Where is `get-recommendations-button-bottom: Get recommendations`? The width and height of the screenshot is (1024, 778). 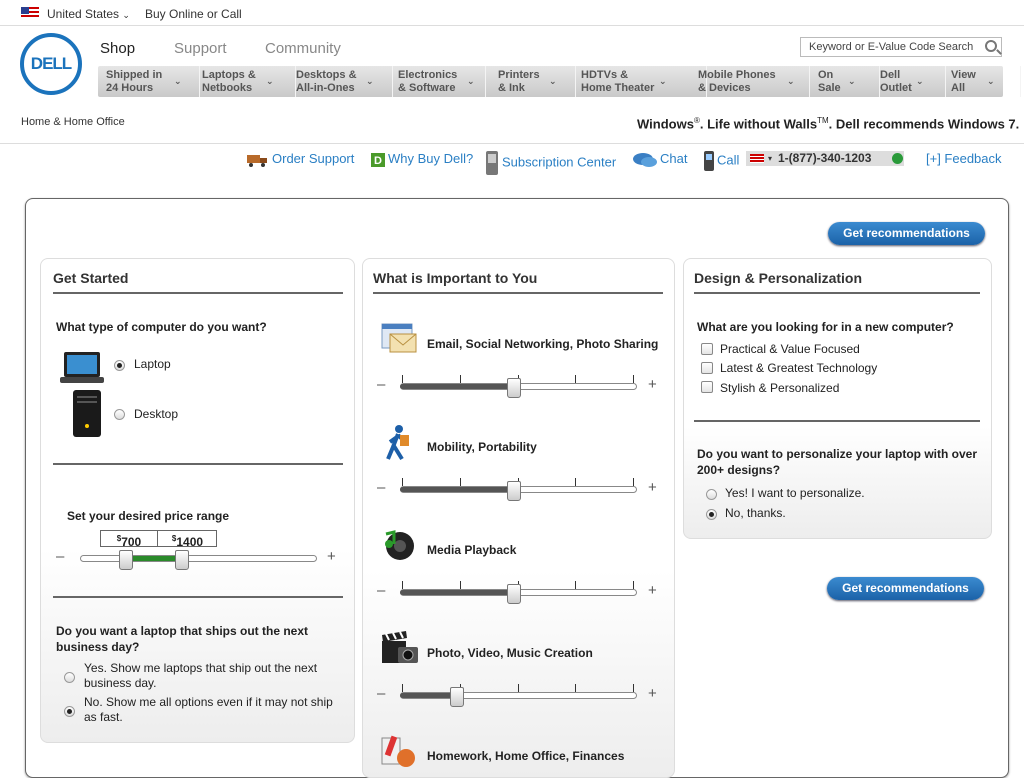
get-recommendations-button-bottom: Get recommendations is located at coordinates (905, 588).